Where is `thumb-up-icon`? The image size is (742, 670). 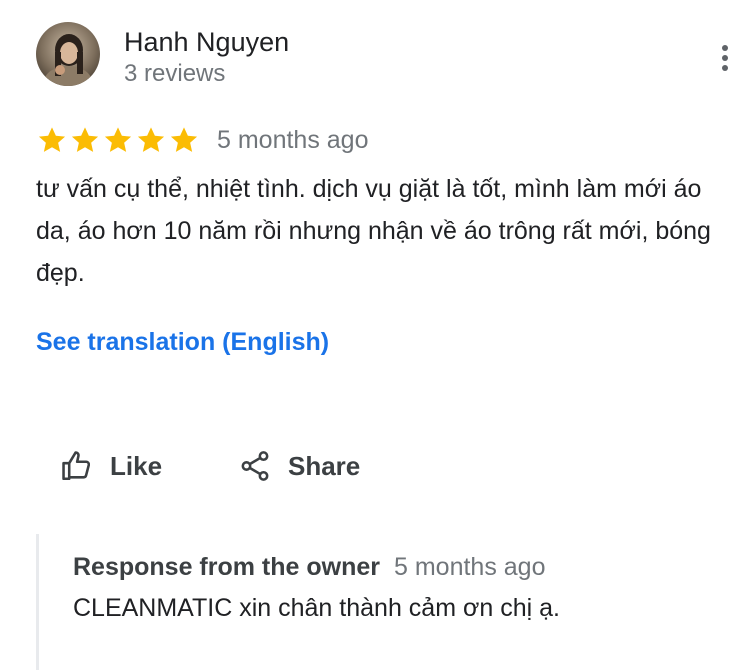
thumb-up-icon is located at coordinates (76, 466).